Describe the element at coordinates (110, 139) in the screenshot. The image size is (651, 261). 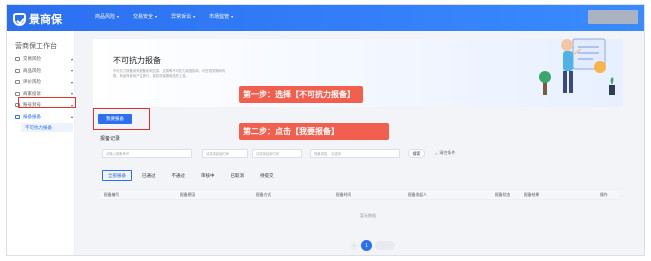
I see `records-title: 报备记录` at that location.